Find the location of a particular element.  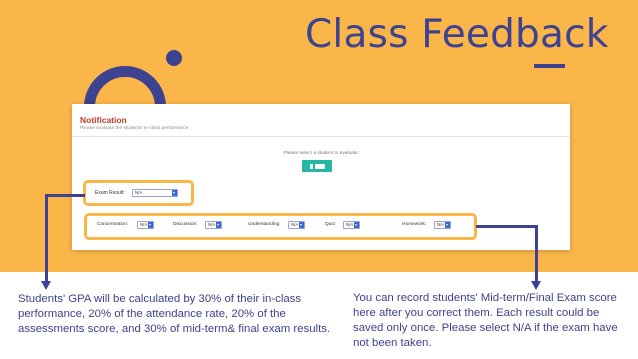

left-arrow-head is located at coordinates (46, 285).